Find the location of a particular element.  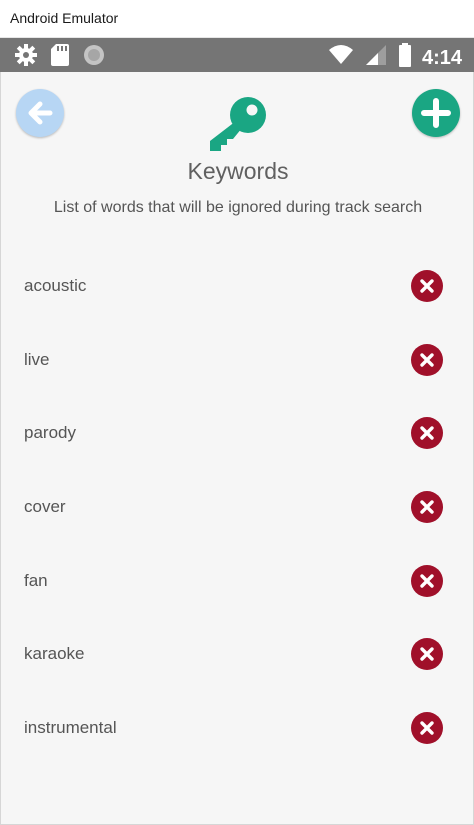

window-title: Android Emulator is located at coordinates (64, 18).